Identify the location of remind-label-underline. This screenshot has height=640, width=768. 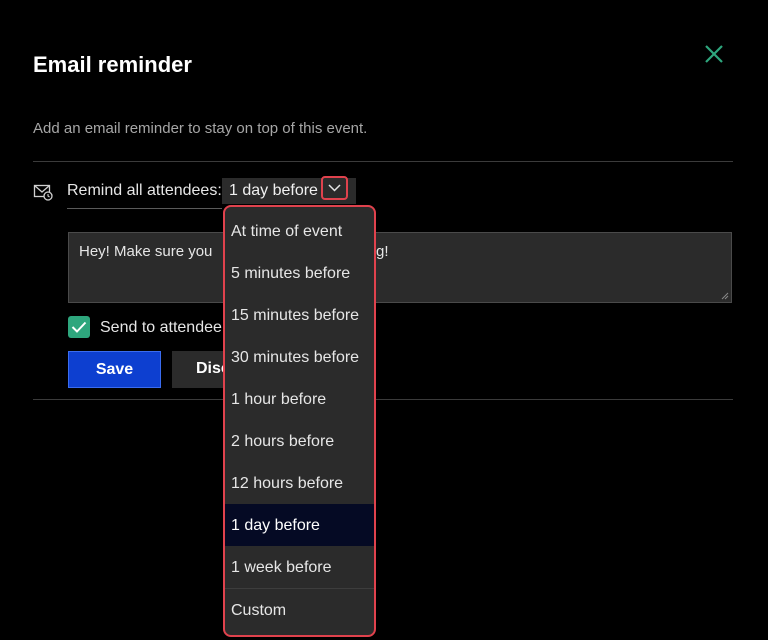
(144, 208).